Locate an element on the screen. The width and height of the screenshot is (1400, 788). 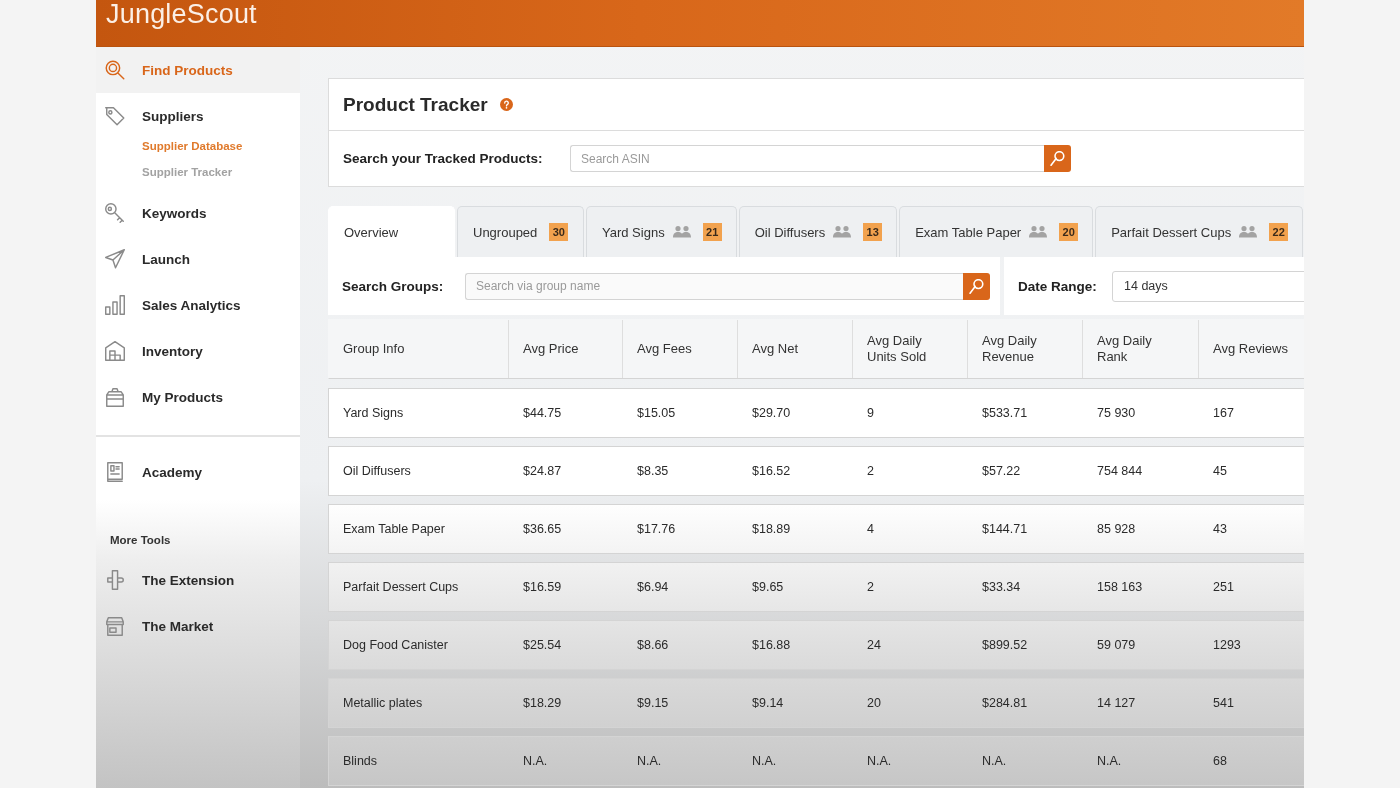
warehouse-icon is located at coordinates (115, 351).